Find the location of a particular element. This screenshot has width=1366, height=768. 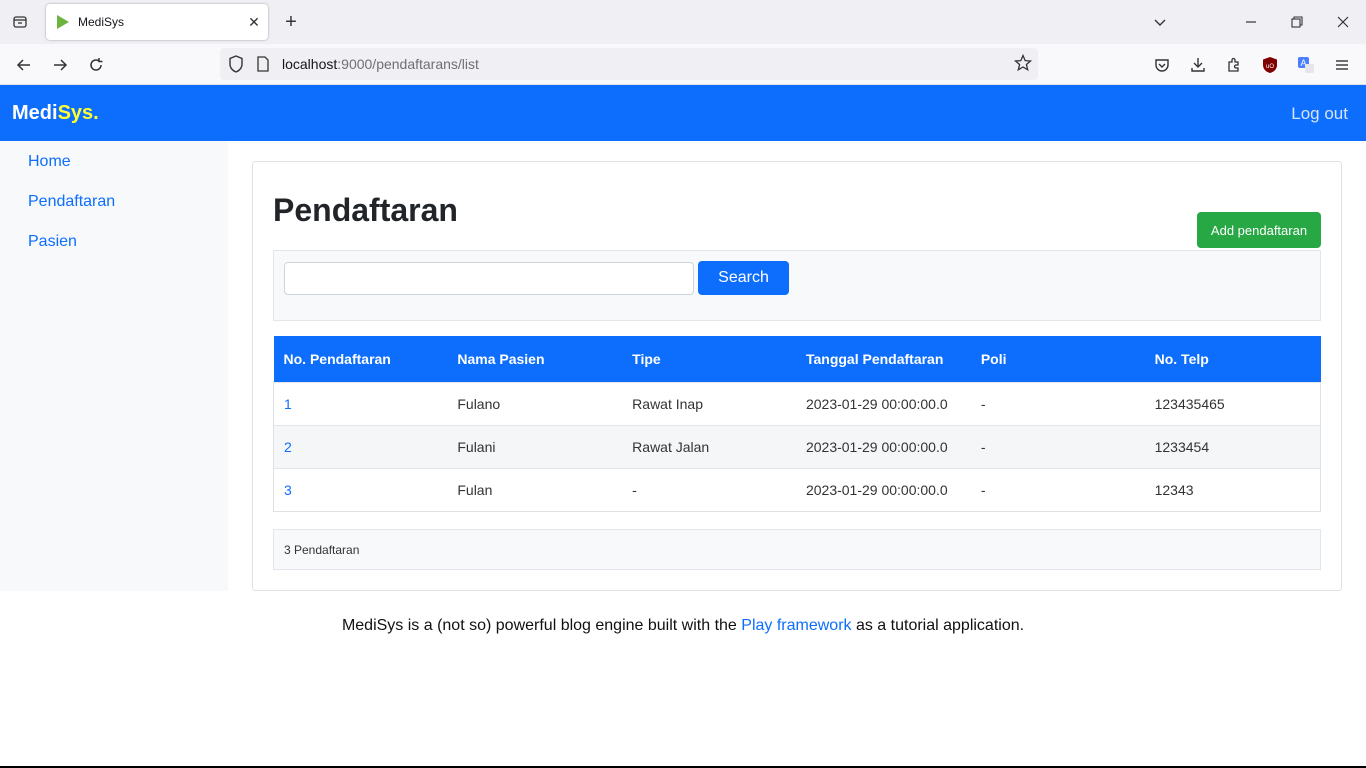

sidebar-item-pasien: Pasien is located at coordinates (52, 242).